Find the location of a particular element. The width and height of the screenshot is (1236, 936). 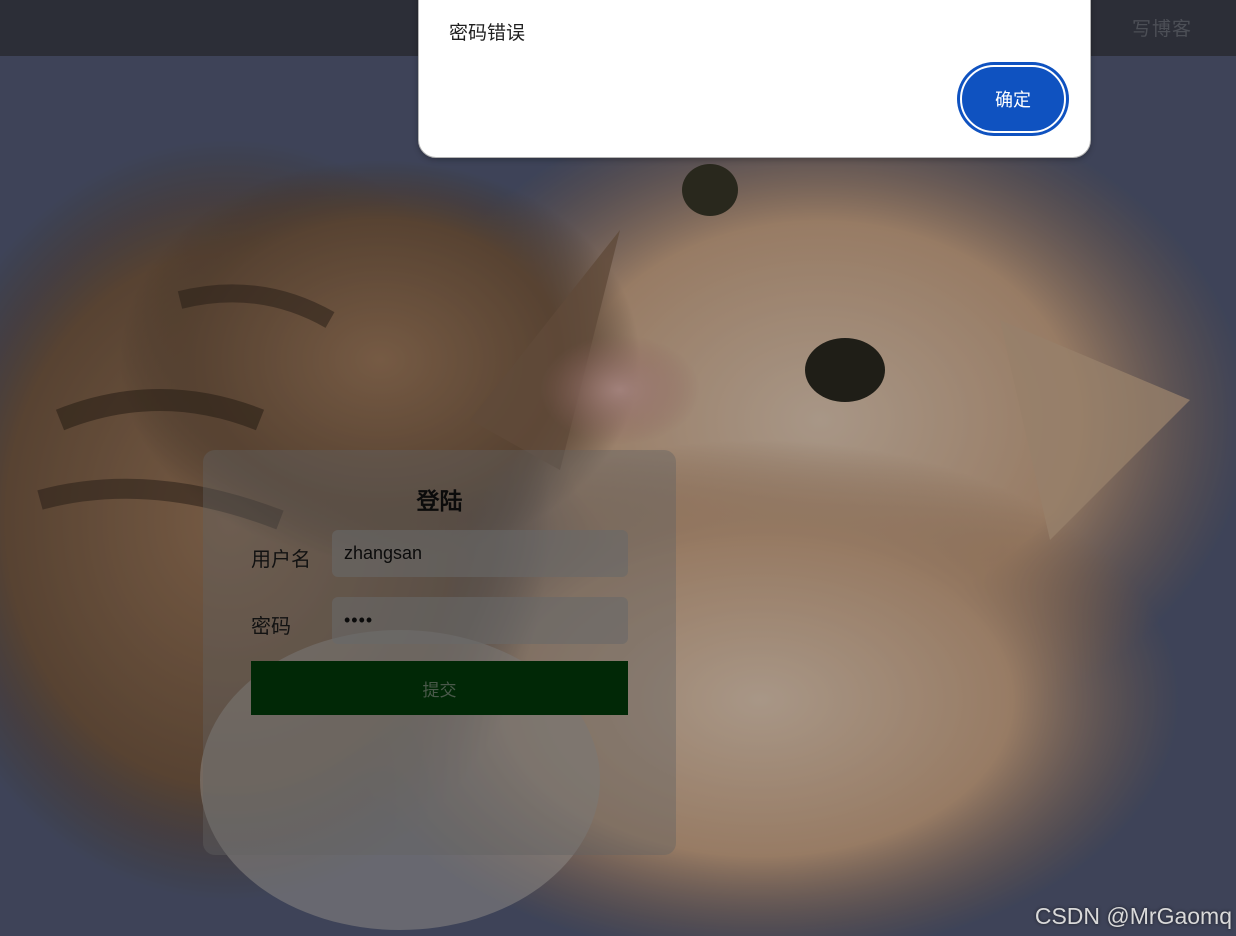

alert-ok-button: 确定 is located at coordinates (1013, 99).